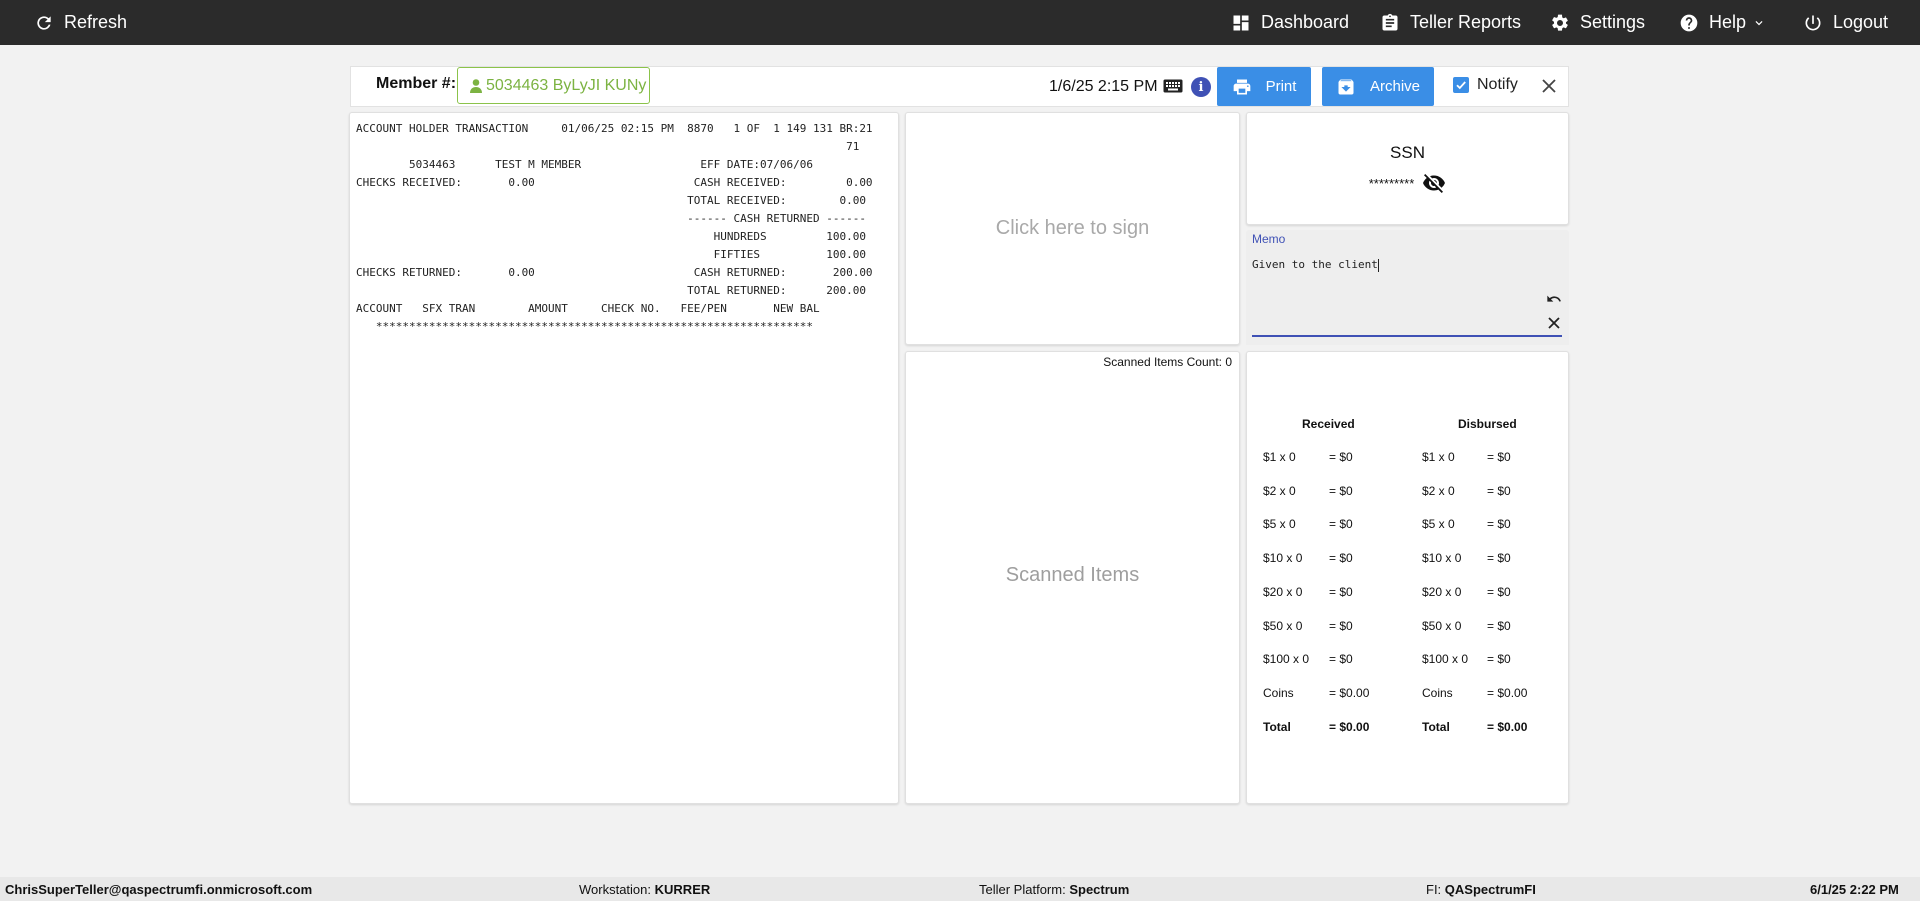 This screenshot has width=1920, height=901. What do you see at coordinates (1554, 323) in the screenshot?
I see `clear-icon` at bounding box center [1554, 323].